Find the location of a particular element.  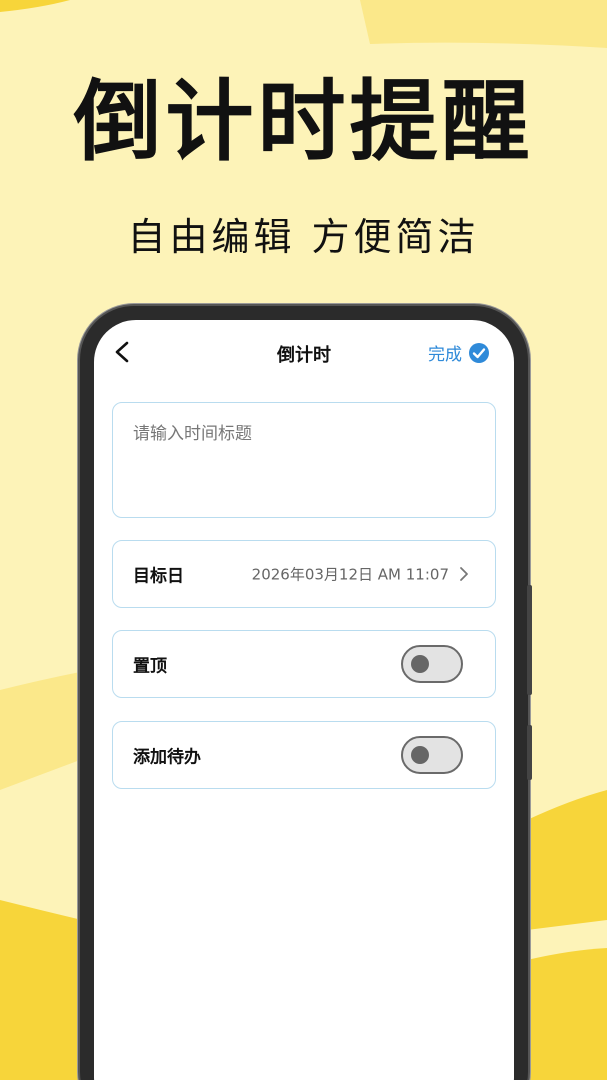

done-label: 完成 is located at coordinates (445, 355).